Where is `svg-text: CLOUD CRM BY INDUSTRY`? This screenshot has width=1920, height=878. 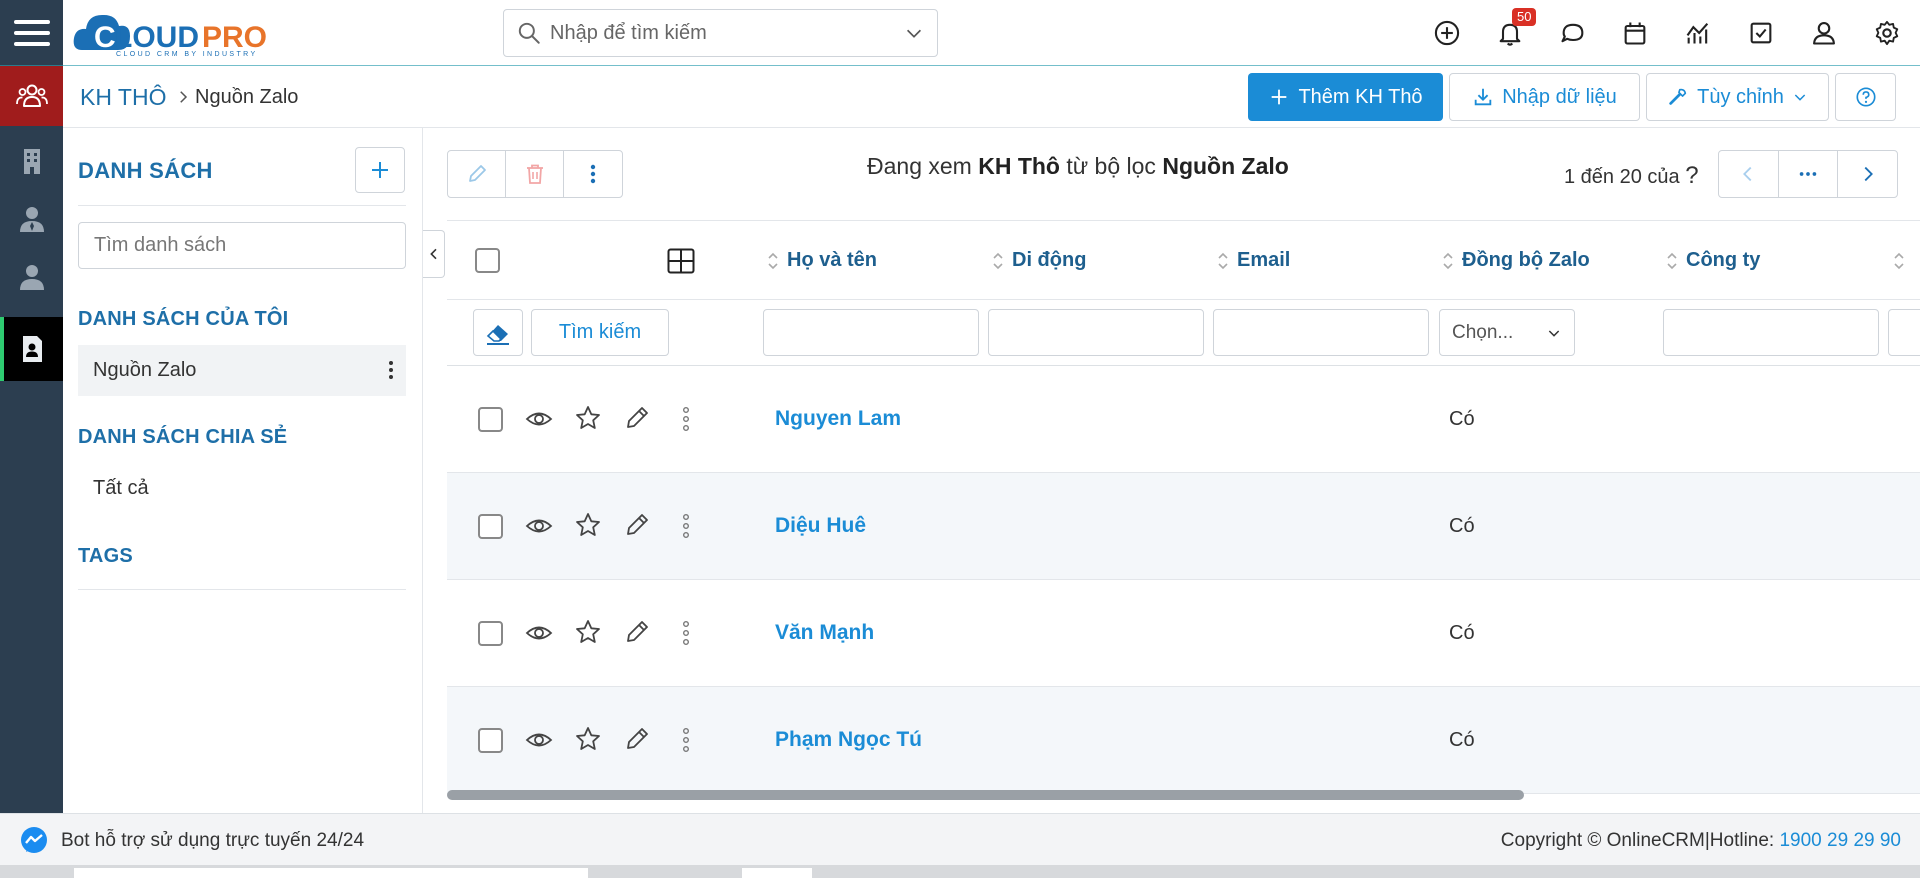 svg-text: CLOUD CRM BY INDUSTRY is located at coordinates (187, 54).